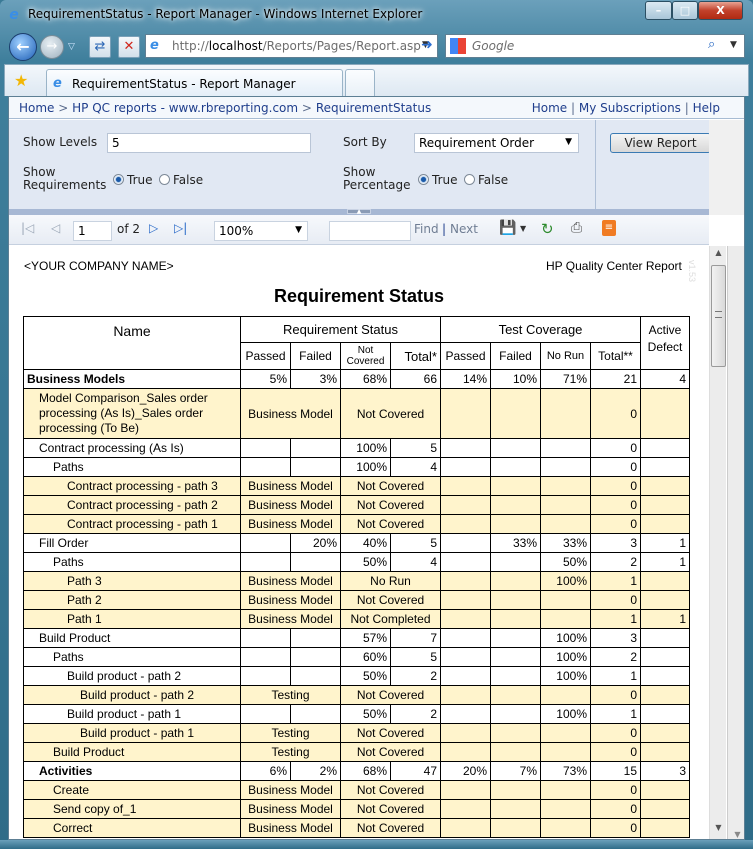 This screenshot has width=753, height=849. I want to click on row-tc-passed: 20%, so click(465, 771).